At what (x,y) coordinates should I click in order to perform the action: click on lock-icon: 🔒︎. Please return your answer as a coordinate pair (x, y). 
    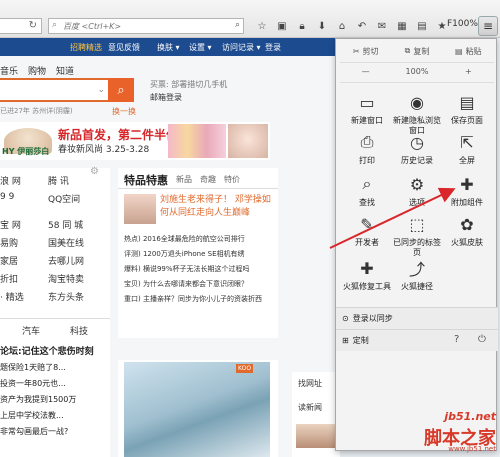
    Looking at the image, I should click on (302, 26).